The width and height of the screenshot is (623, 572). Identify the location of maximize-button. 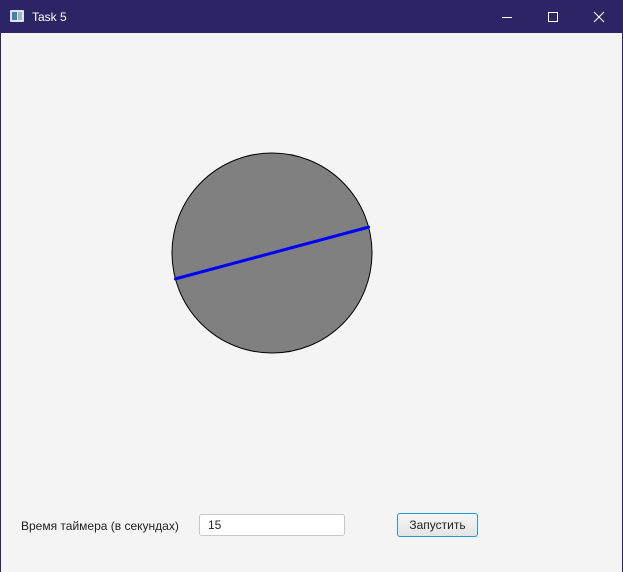
(553, 16).